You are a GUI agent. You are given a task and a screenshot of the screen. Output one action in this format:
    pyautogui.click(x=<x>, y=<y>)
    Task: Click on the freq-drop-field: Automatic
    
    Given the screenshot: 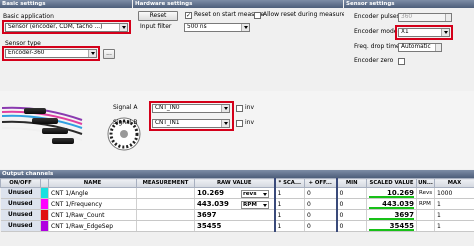 What is the action you would take?
    pyautogui.click(x=420, y=47)
    